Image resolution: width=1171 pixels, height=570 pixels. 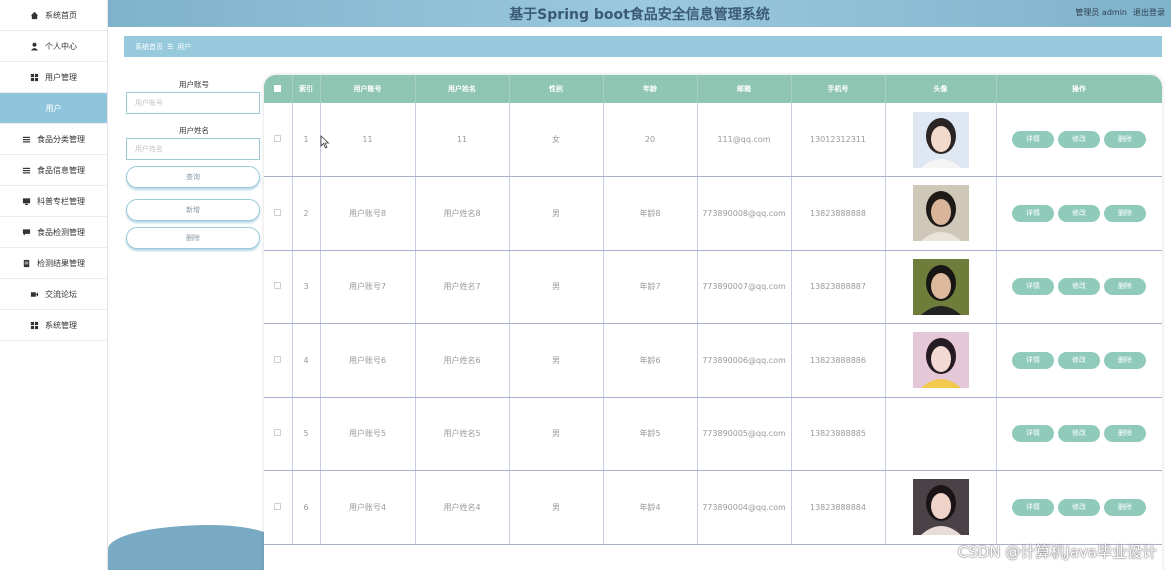 What do you see at coordinates (61, 46) in the screenshot?
I see `sidebar-item-label: 个人中心` at bounding box center [61, 46].